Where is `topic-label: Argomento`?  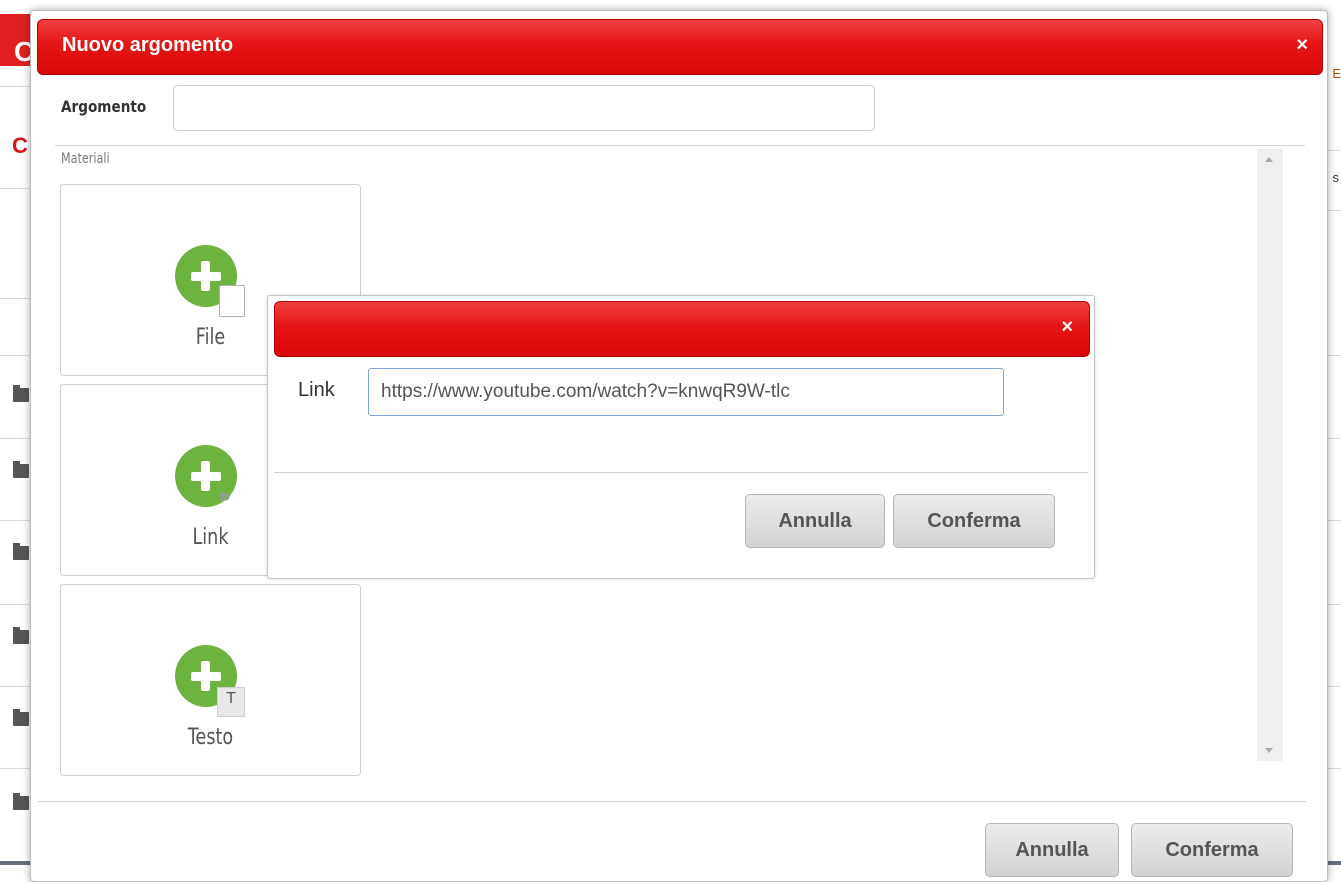
topic-label: Argomento is located at coordinates (104, 106).